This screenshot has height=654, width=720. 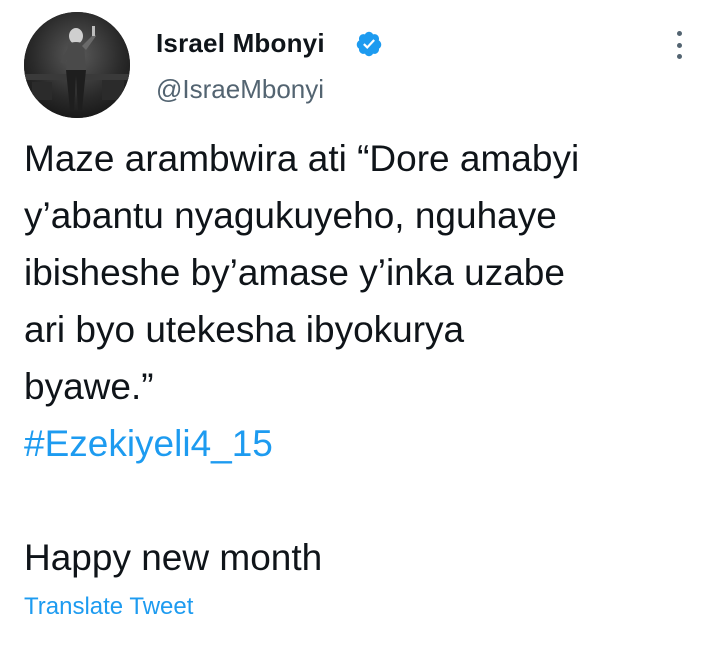 What do you see at coordinates (302, 158) in the screenshot?
I see `tweet-text-line: Maze arambwira ati “Dore amabyi` at bounding box center [302, 158].